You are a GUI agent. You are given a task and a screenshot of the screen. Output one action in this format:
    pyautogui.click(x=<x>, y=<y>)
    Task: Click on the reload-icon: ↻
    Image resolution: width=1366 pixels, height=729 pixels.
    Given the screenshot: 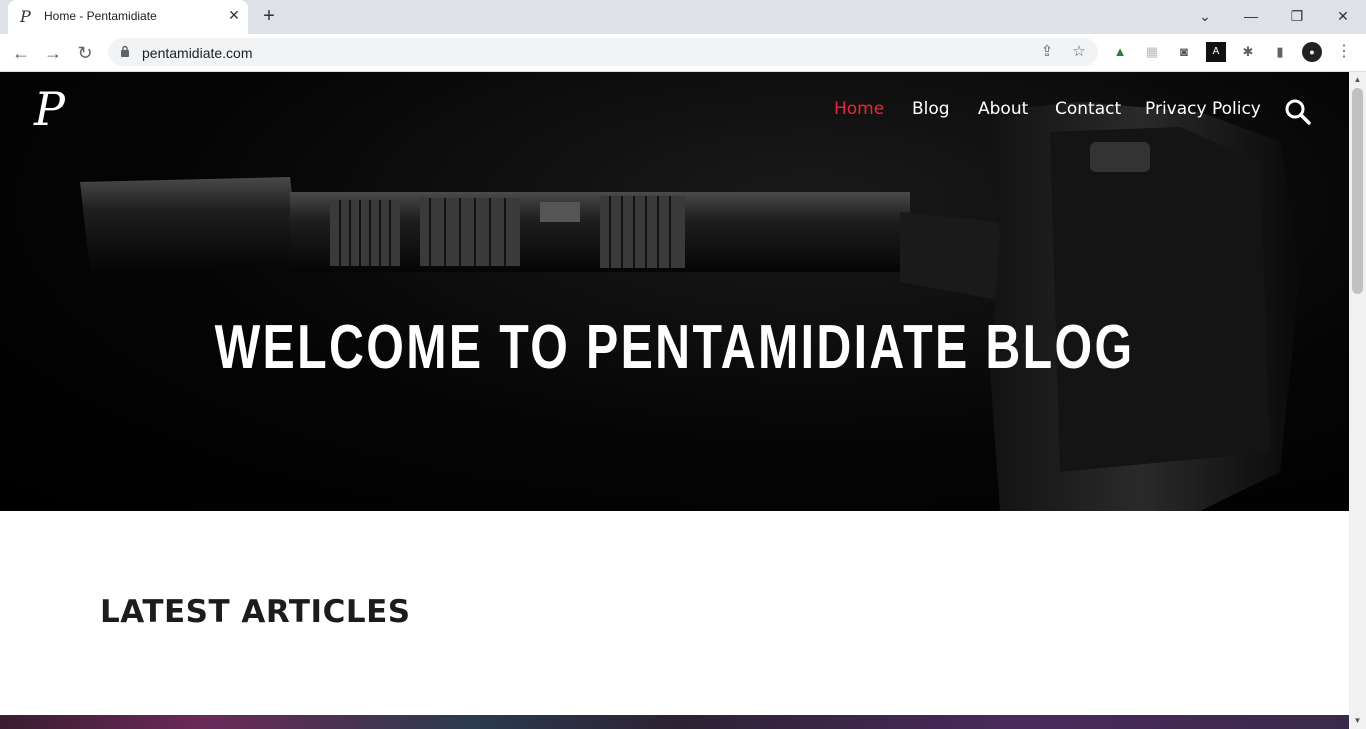 What is the action you would take?
    pyautogui.click(x=85, y=53)
    